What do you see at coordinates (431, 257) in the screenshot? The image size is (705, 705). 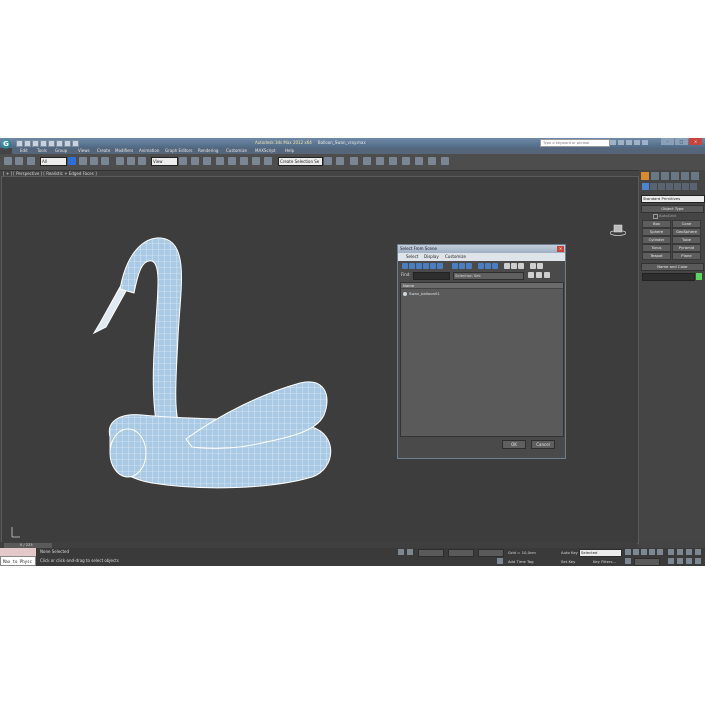 I see `dialog-tab-display: Display` at bounding box center [431, 257].